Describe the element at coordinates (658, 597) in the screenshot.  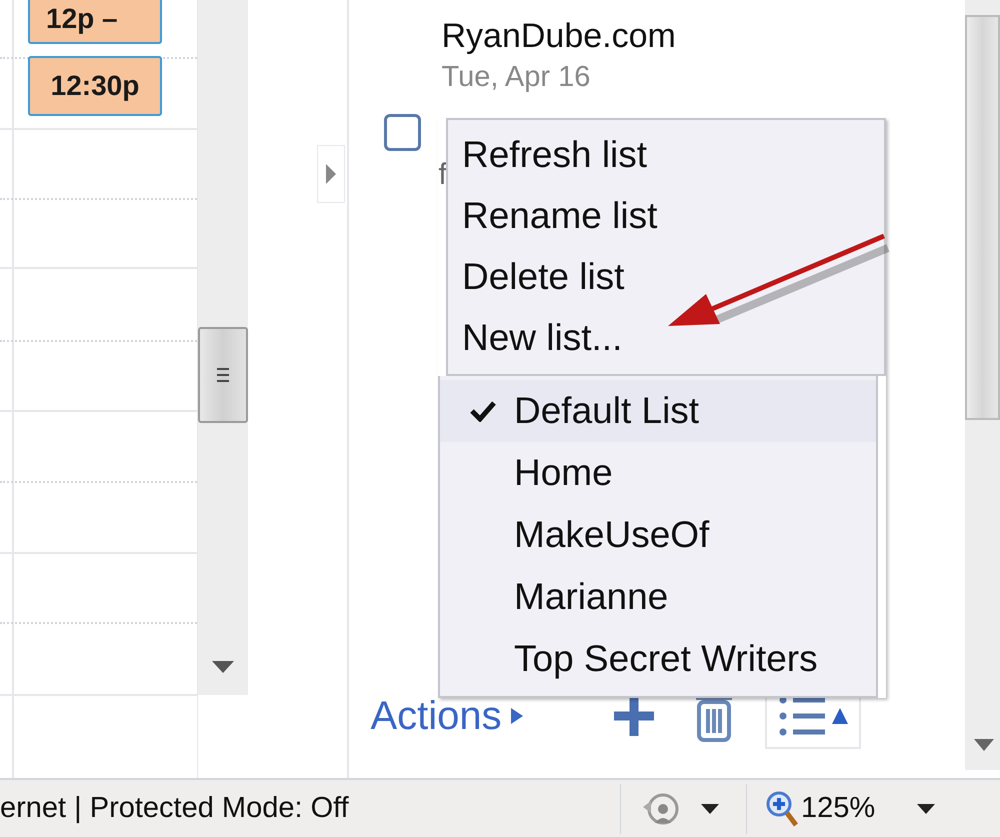
I see `list-menu-item: Marianne` at that location.